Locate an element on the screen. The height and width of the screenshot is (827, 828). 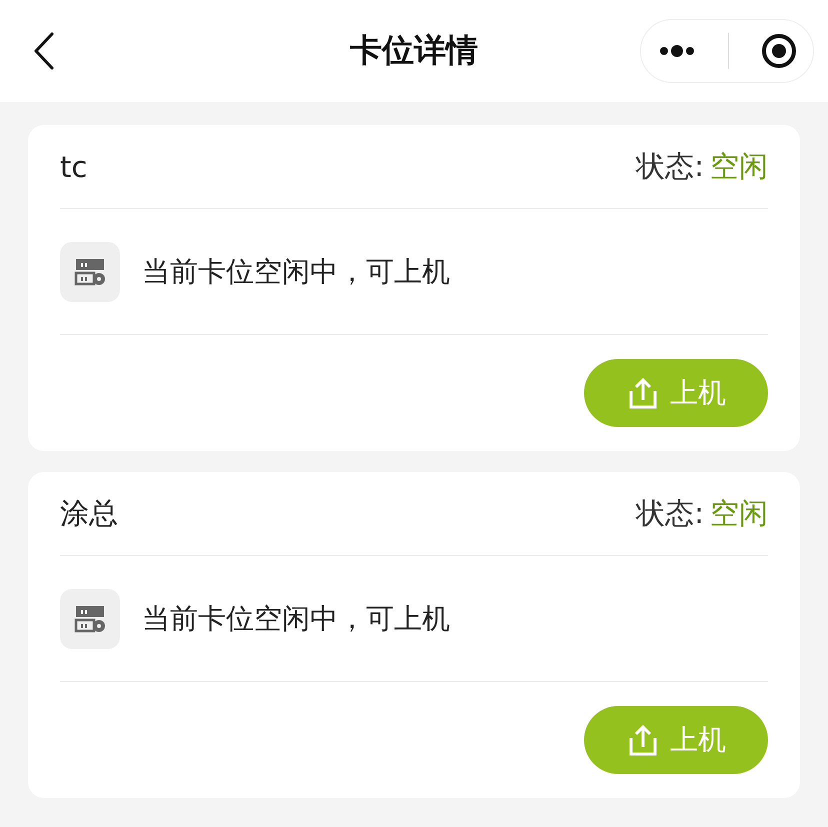
slot-name: tc is located at coordinates (74, 167).